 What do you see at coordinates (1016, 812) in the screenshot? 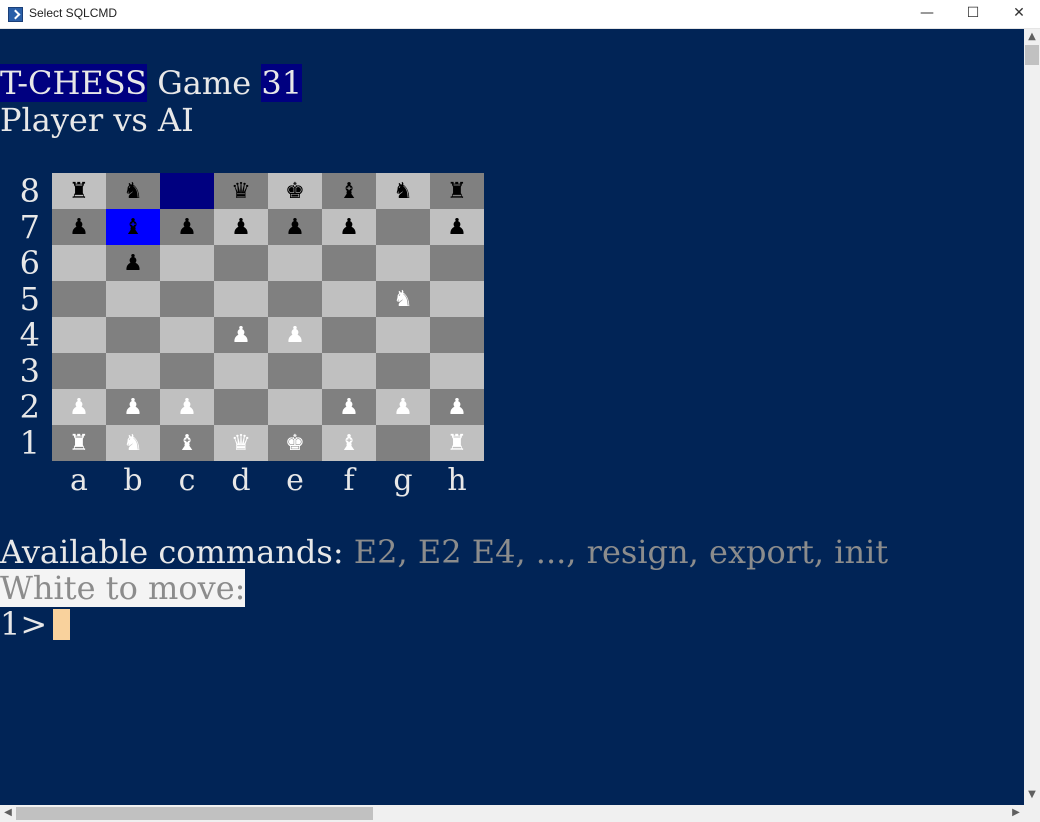
I see `scroll-right-icon: ▶` at bounding box center [1016, 812].